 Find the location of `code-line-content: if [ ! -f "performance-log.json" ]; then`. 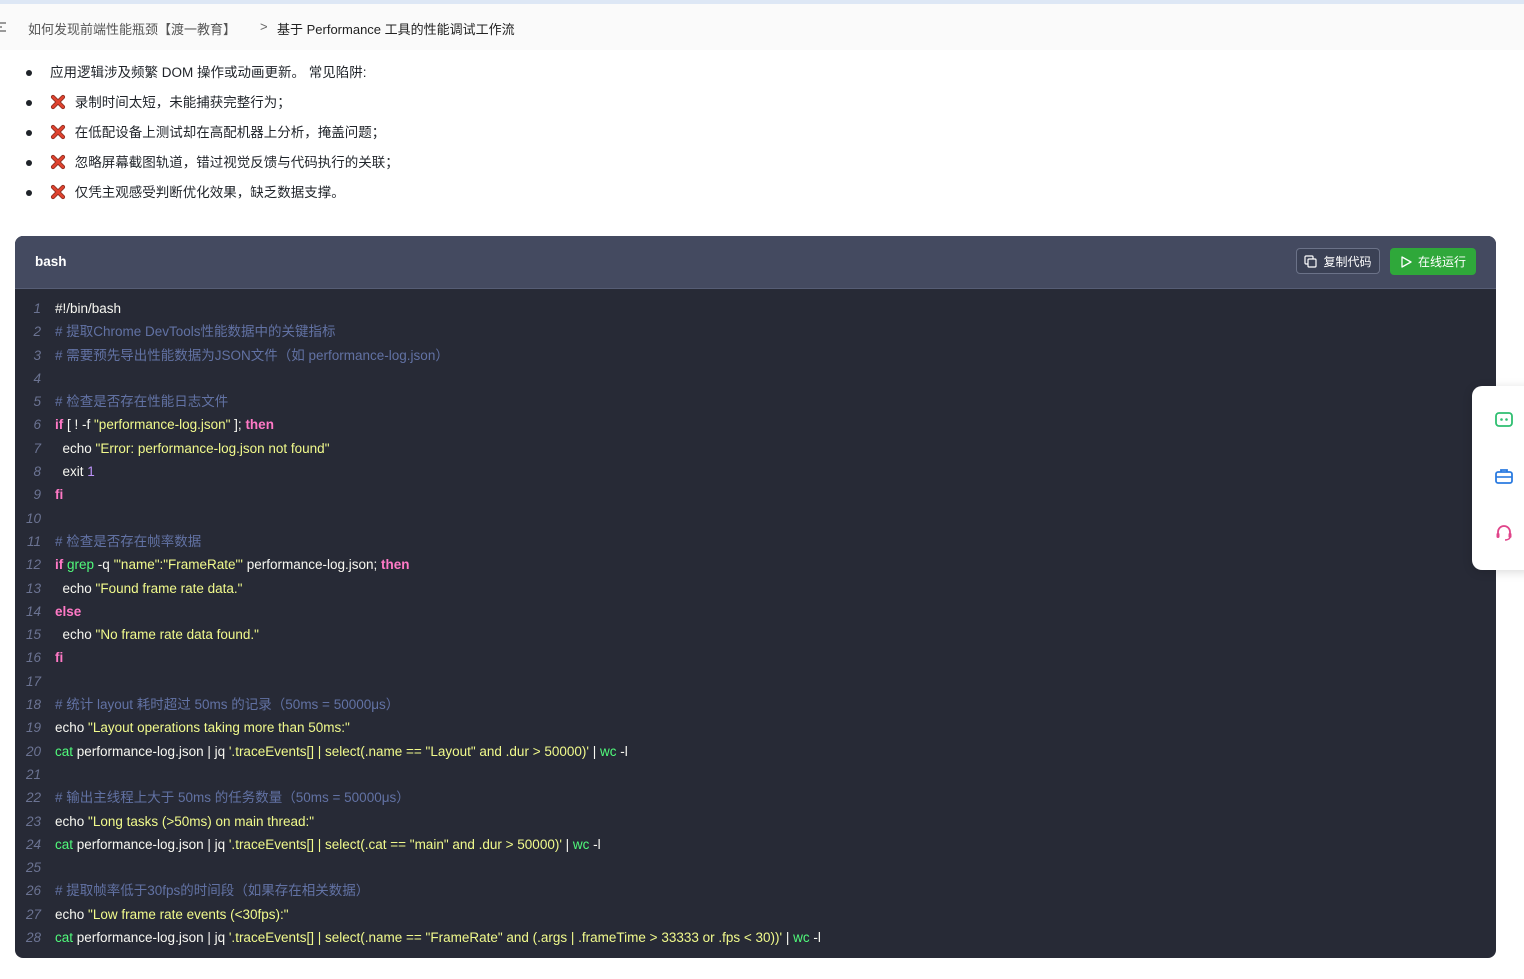

code-line-content: if [ ! -f "performance-log.json" ]; then is located at coordinates (164, 424).